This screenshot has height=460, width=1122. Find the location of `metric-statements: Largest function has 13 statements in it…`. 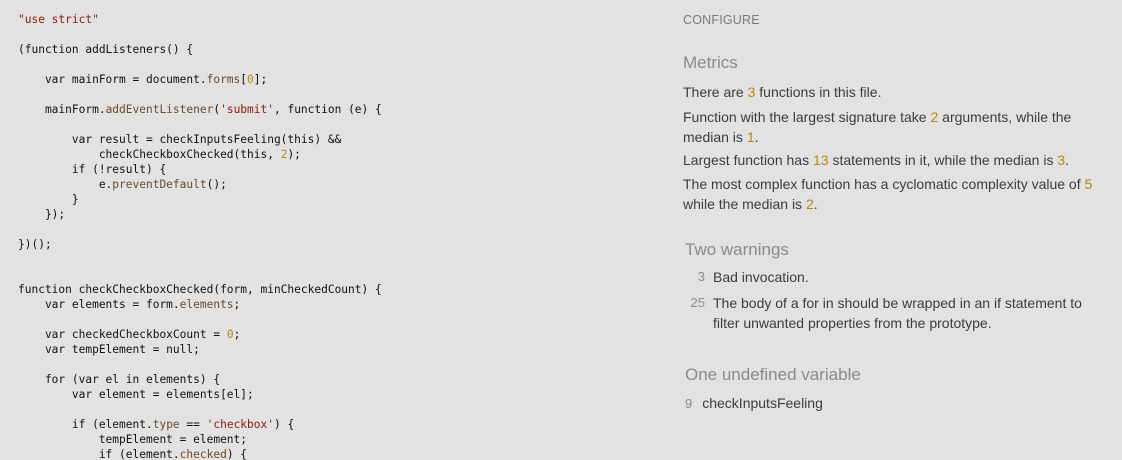

metric-statements: Largest function has 13 statements in it… is located at coordinates (876, 160).